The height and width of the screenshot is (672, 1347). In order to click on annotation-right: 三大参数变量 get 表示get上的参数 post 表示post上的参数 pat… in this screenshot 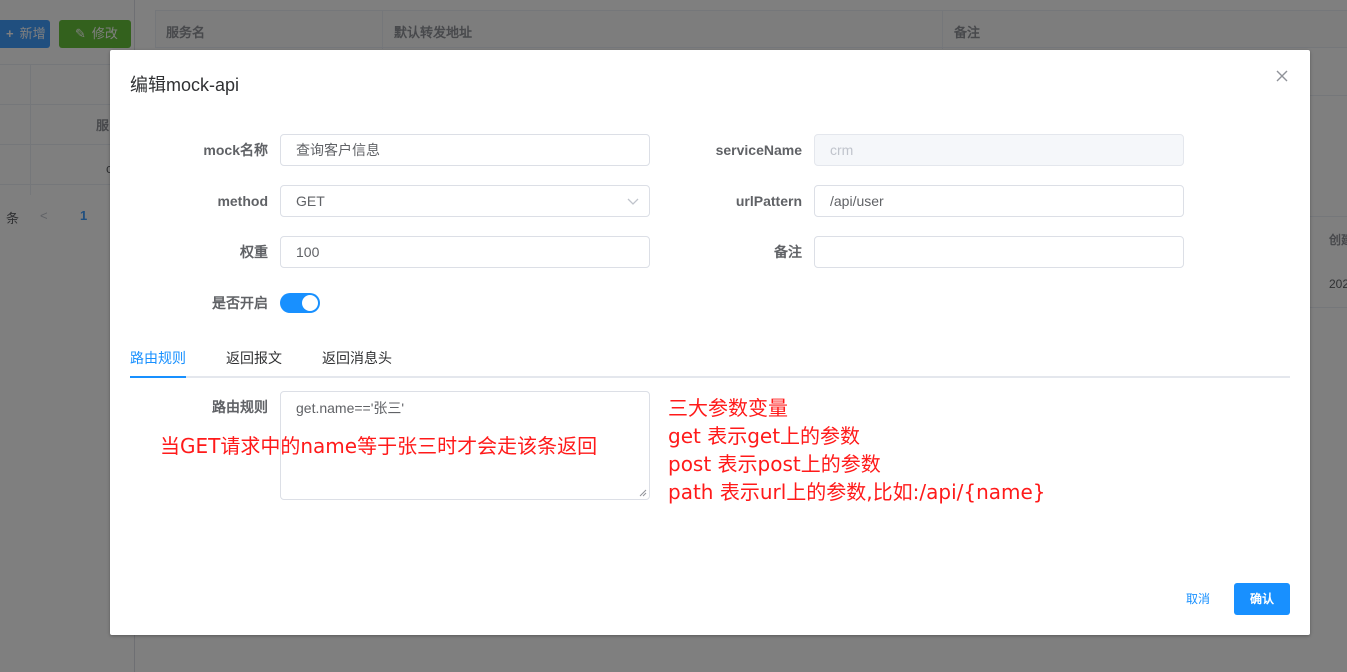, I will do `click(857, 450)`.